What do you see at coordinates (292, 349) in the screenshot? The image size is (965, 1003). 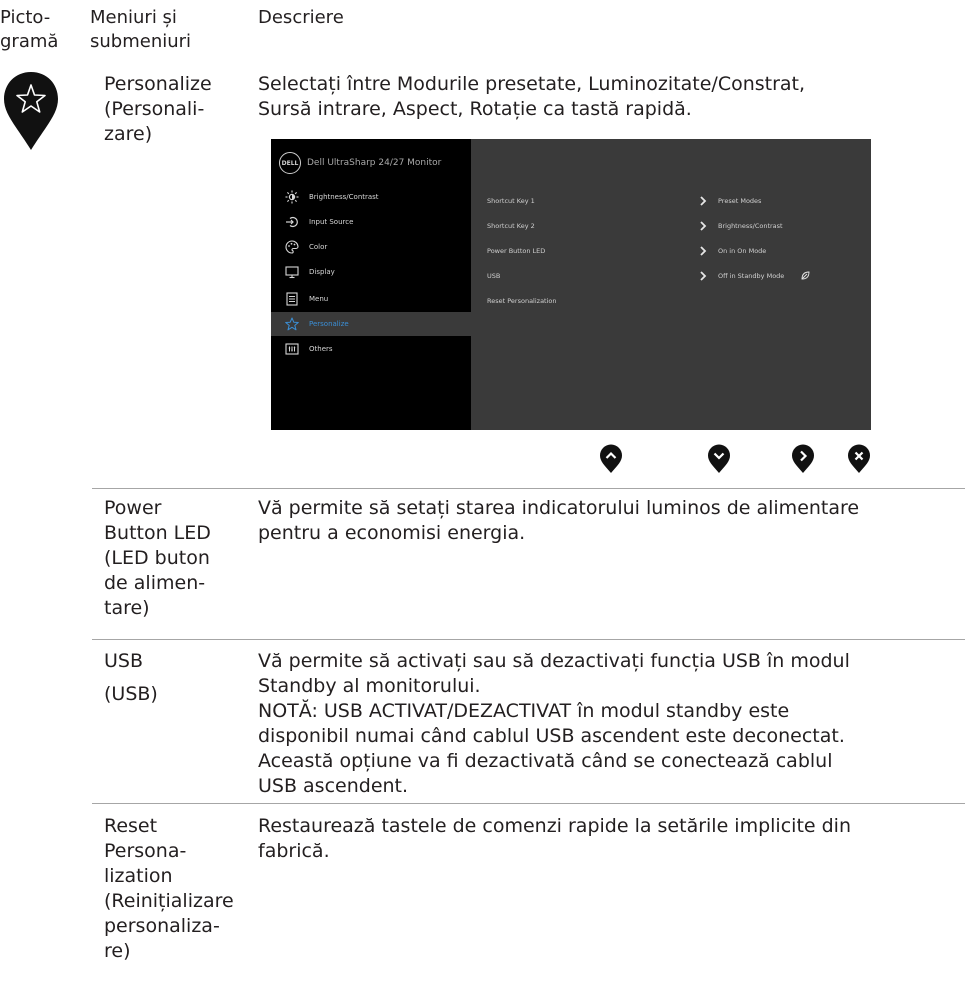 I see `others-icon` at bounding box center [292, 349].